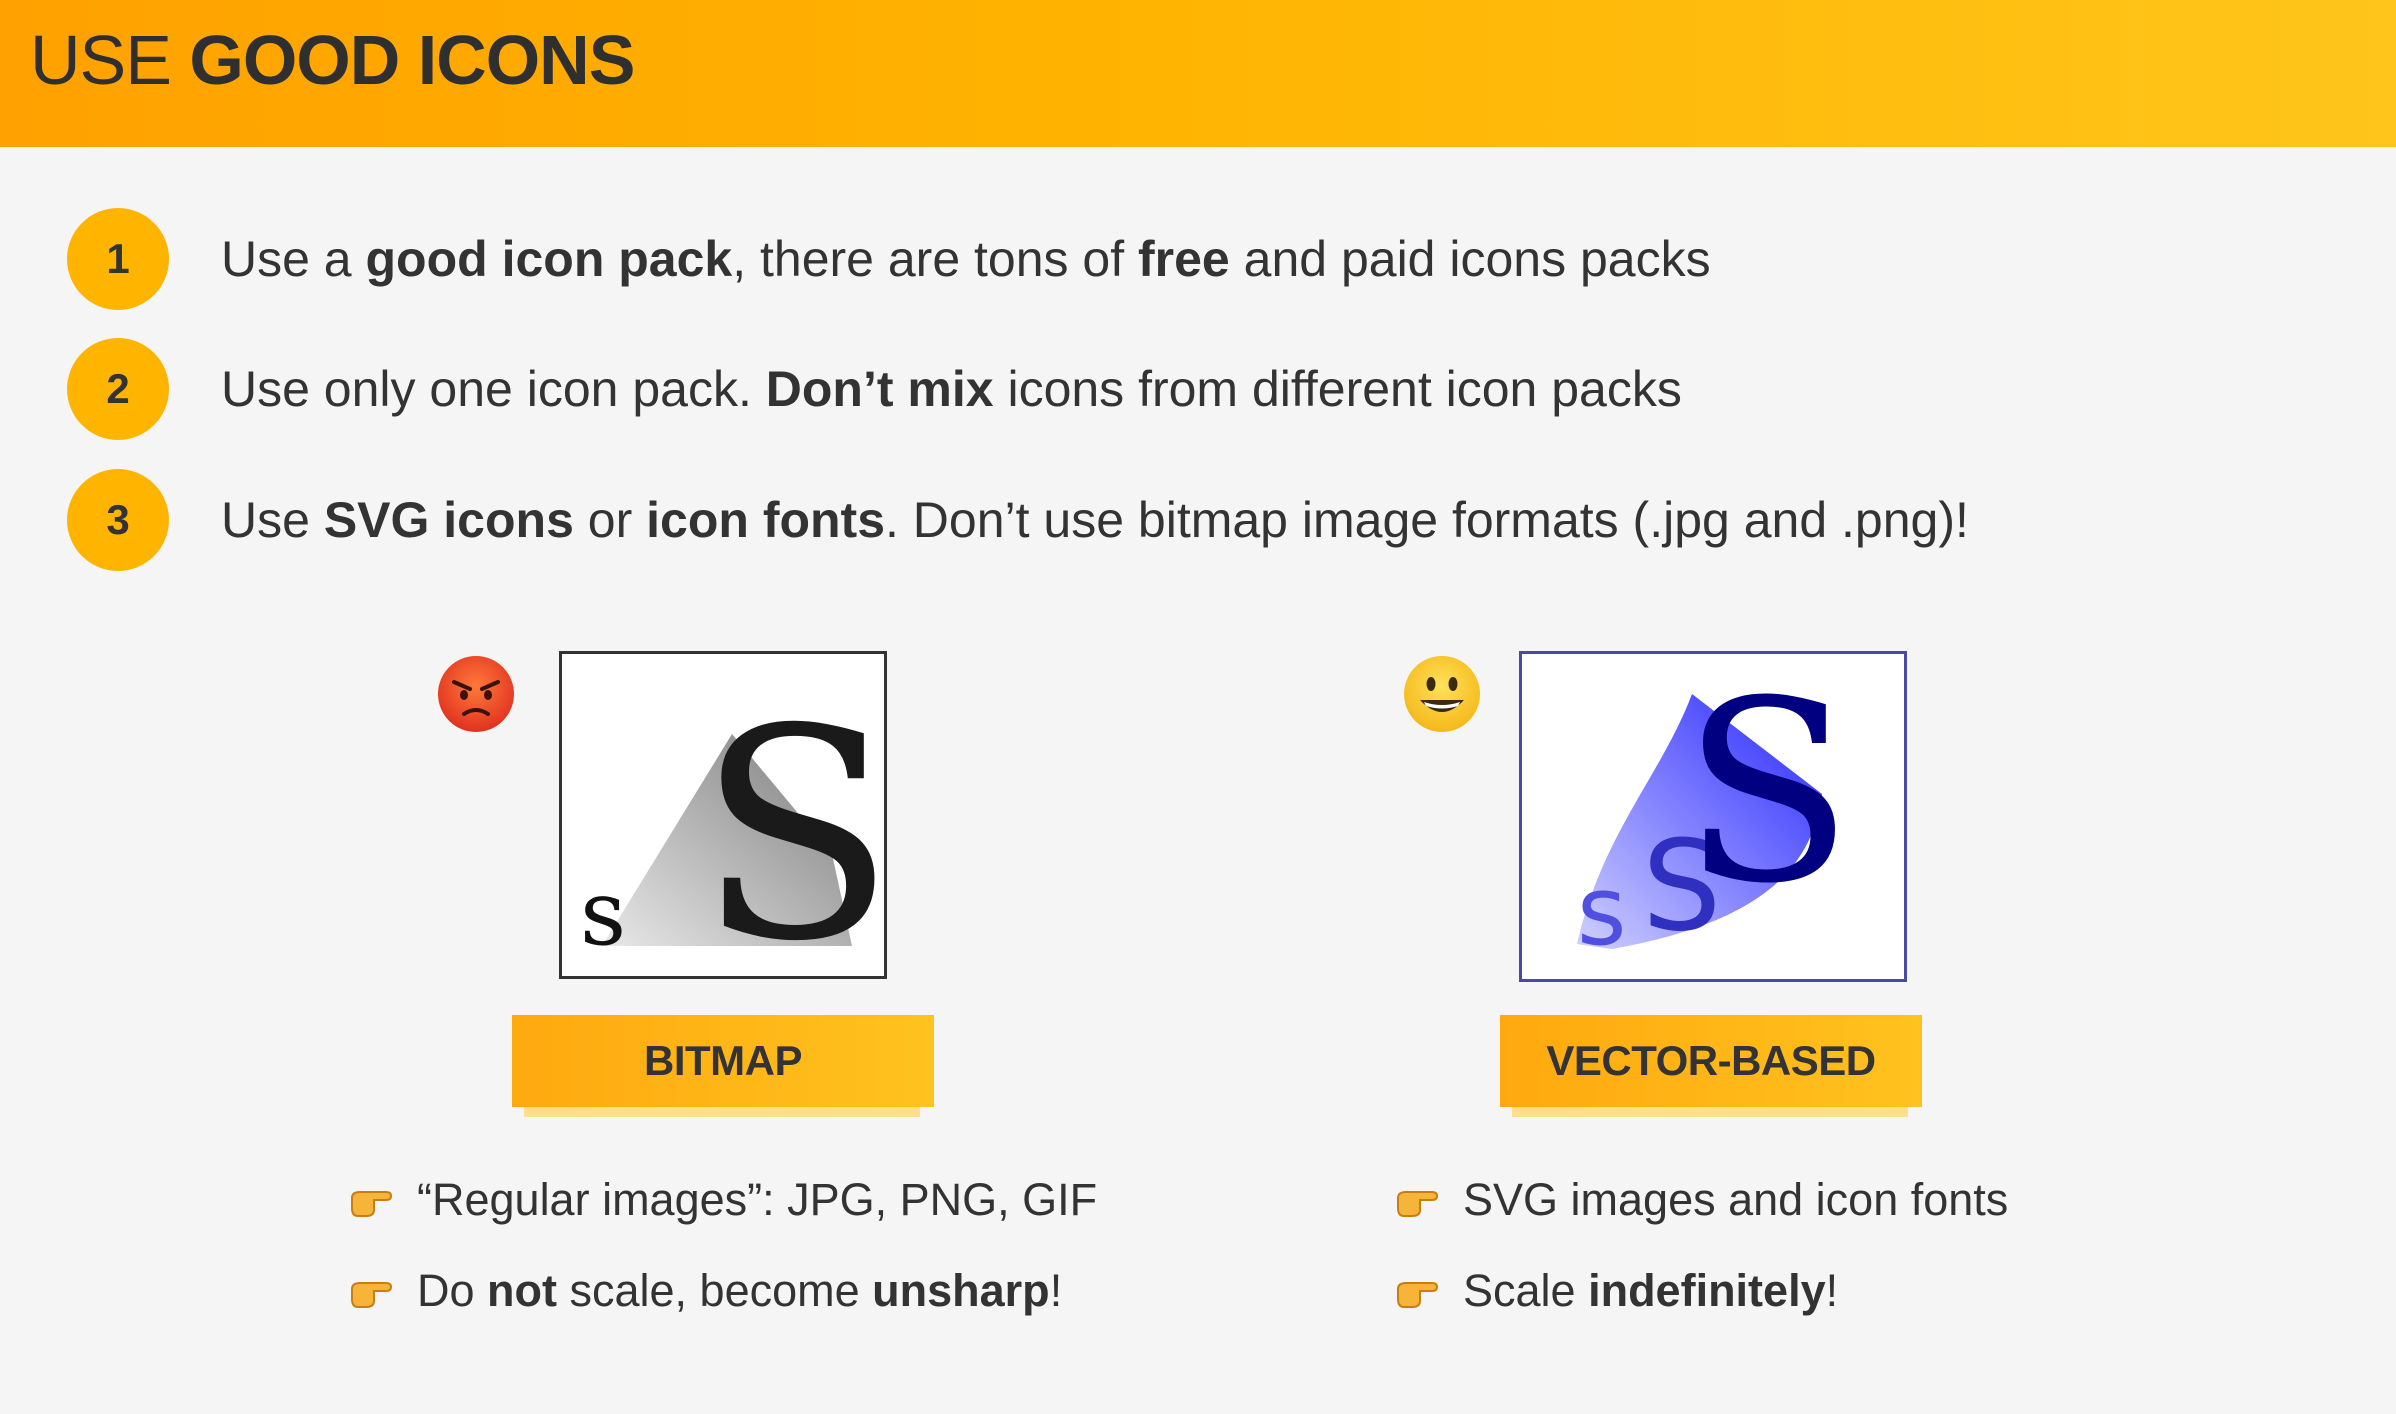 This screenshot has height=1414, width=2396. Describe the element at coordinates (476, 694) in the screenshot. I see `angry-face-icon` at that location.